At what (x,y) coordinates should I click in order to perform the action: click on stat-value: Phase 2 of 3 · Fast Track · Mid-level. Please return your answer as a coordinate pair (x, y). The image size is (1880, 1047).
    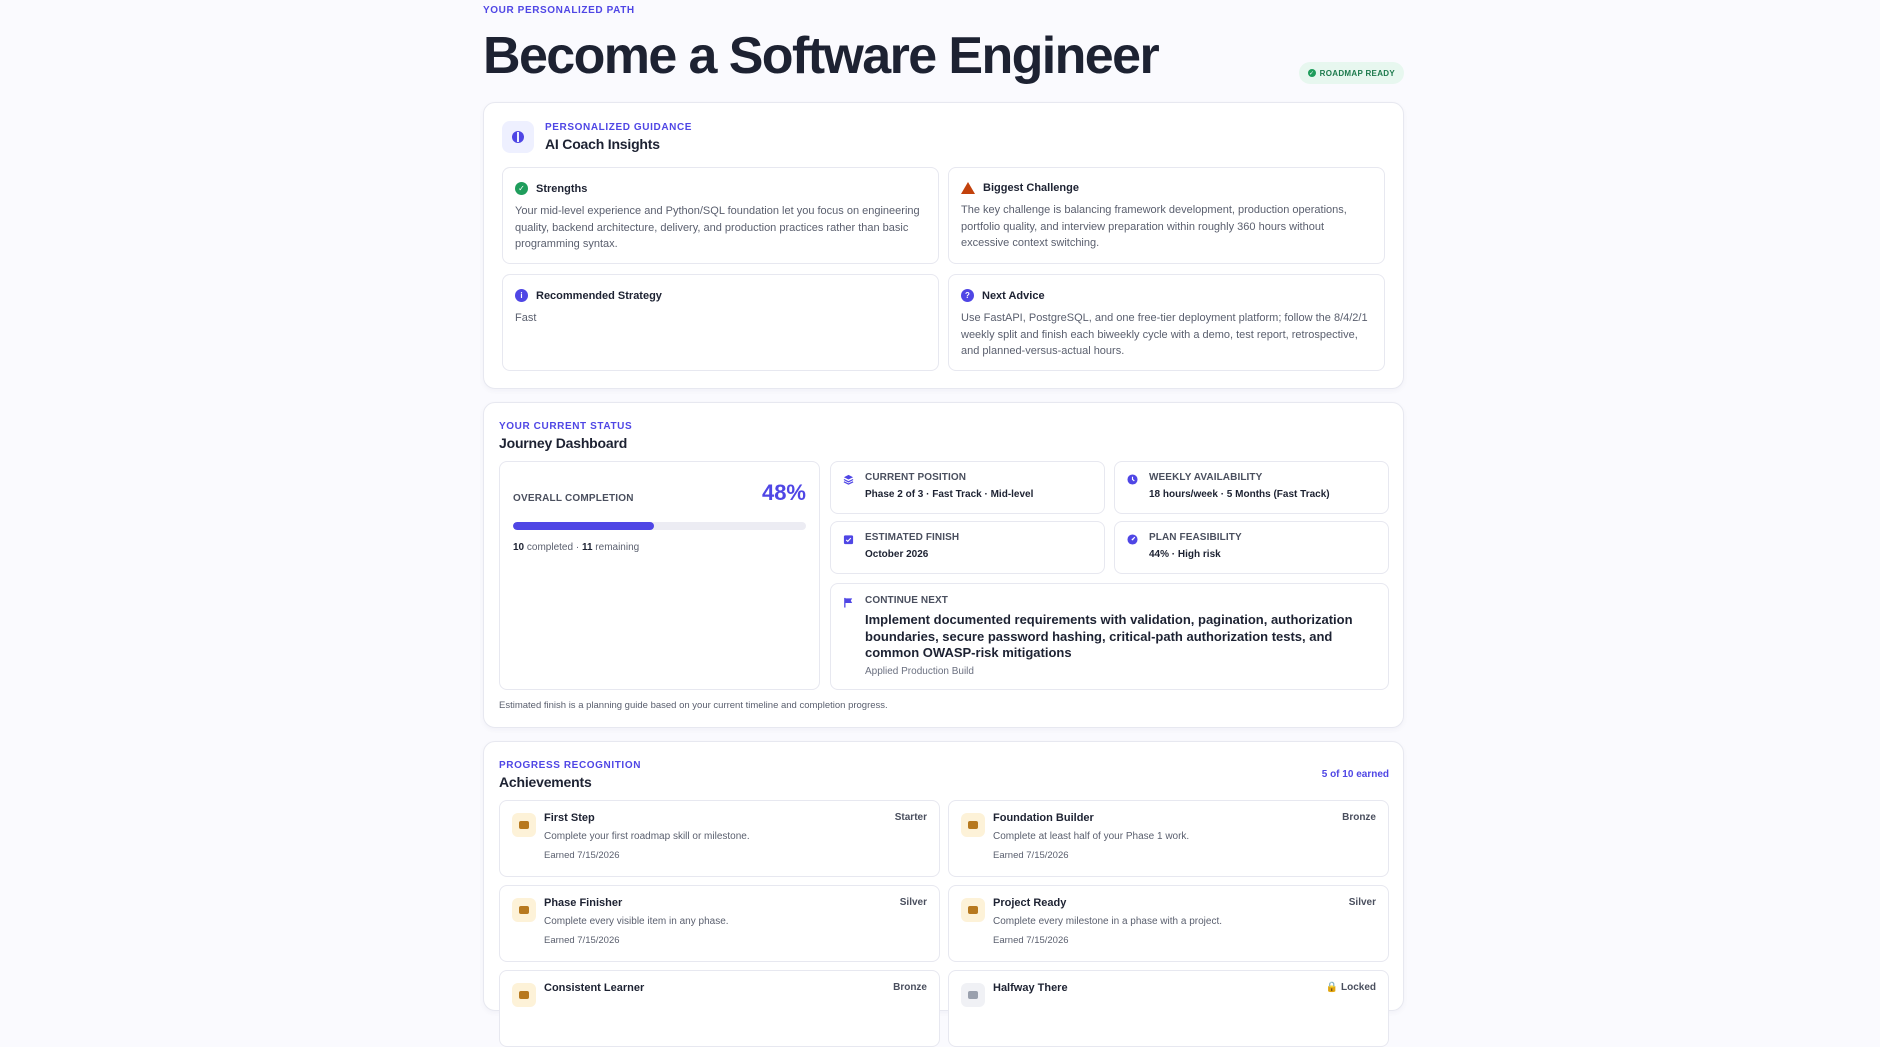
    Looking at the image, I should click on (949, 494).